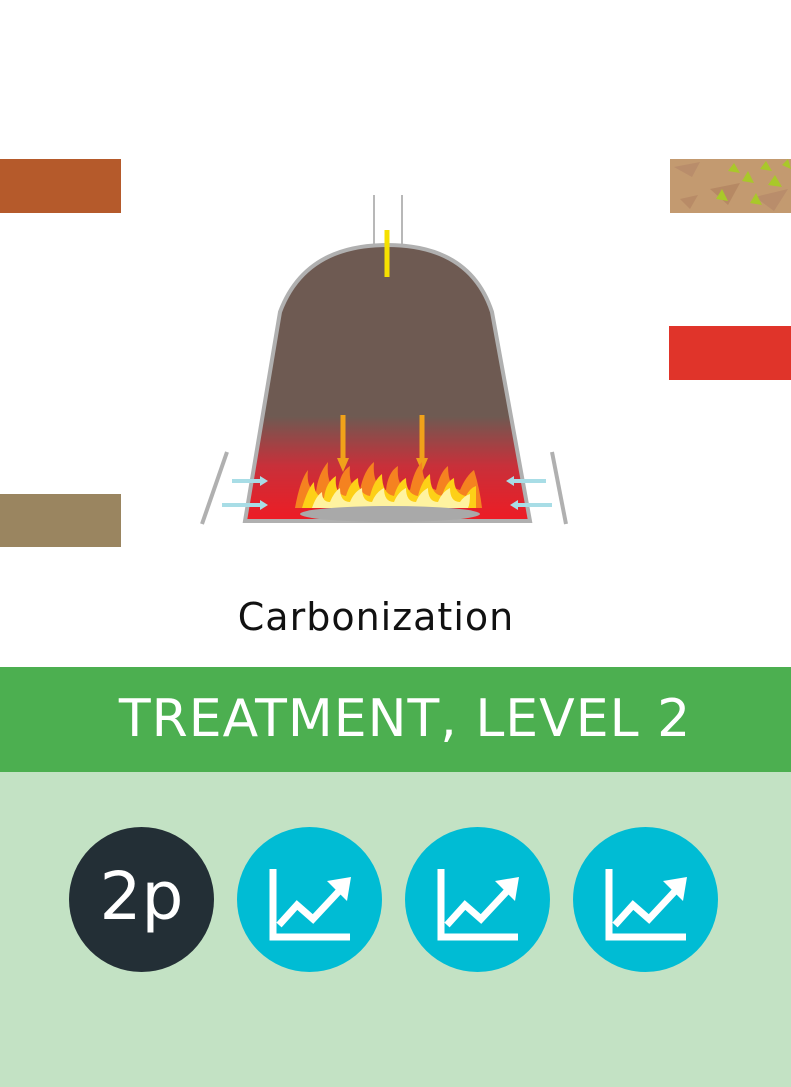 The width and height of the screenshot is (791, 1087). What do you see at coordinates (730, 186) in the screenshot?
I see `patterned-resource-tile` at bounding box center [730, 186].